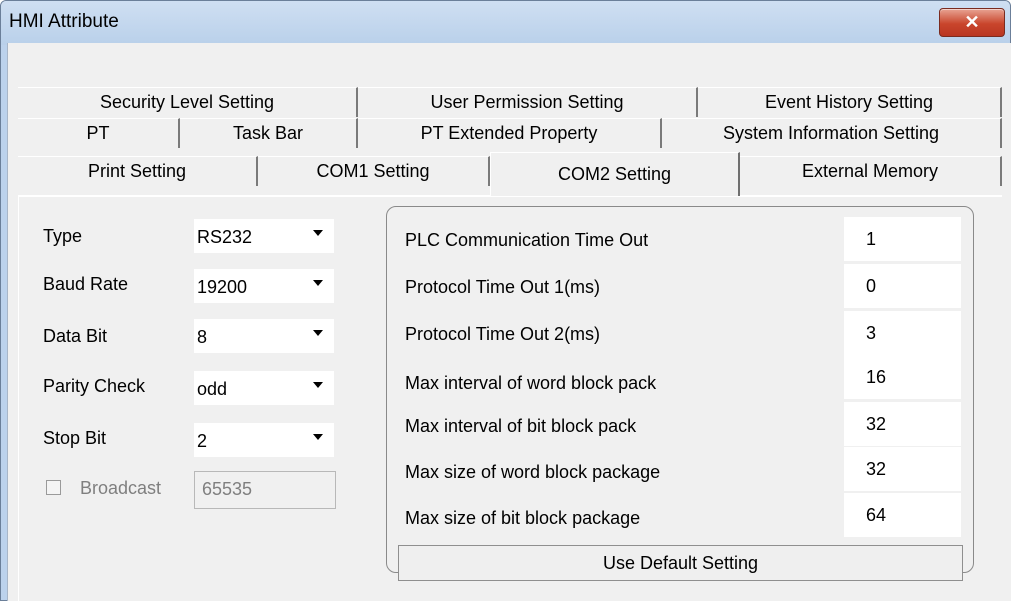 This screenshot has height=601, width=1011. Describe the element at coordinates (264, 286) in the screenshot. I see `baud-rate-select: 19200` at that location.